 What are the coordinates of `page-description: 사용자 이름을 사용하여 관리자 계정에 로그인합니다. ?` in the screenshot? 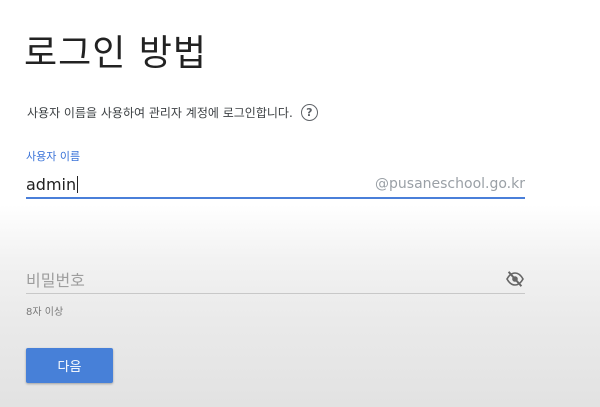 It's located at (172, 112).